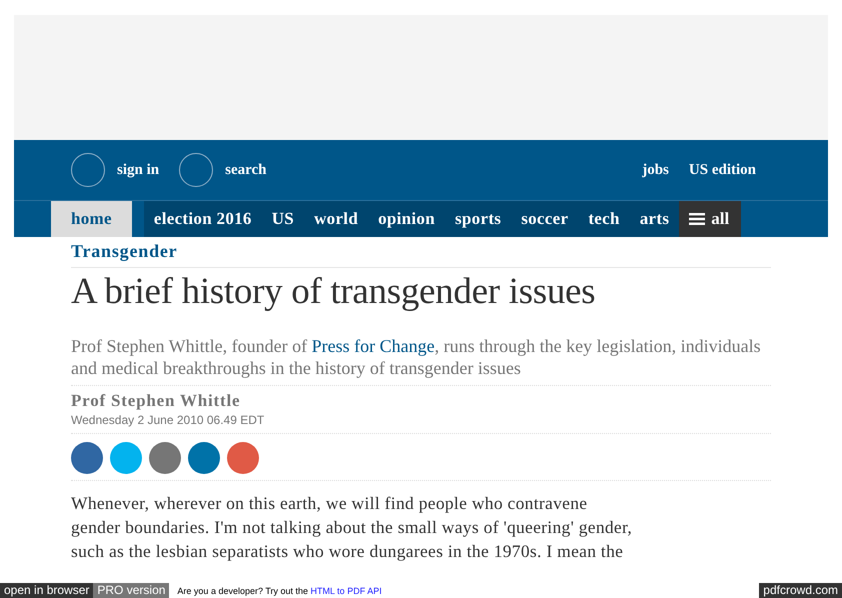  I want to click on section-label: Transgender, so click(421, 252).